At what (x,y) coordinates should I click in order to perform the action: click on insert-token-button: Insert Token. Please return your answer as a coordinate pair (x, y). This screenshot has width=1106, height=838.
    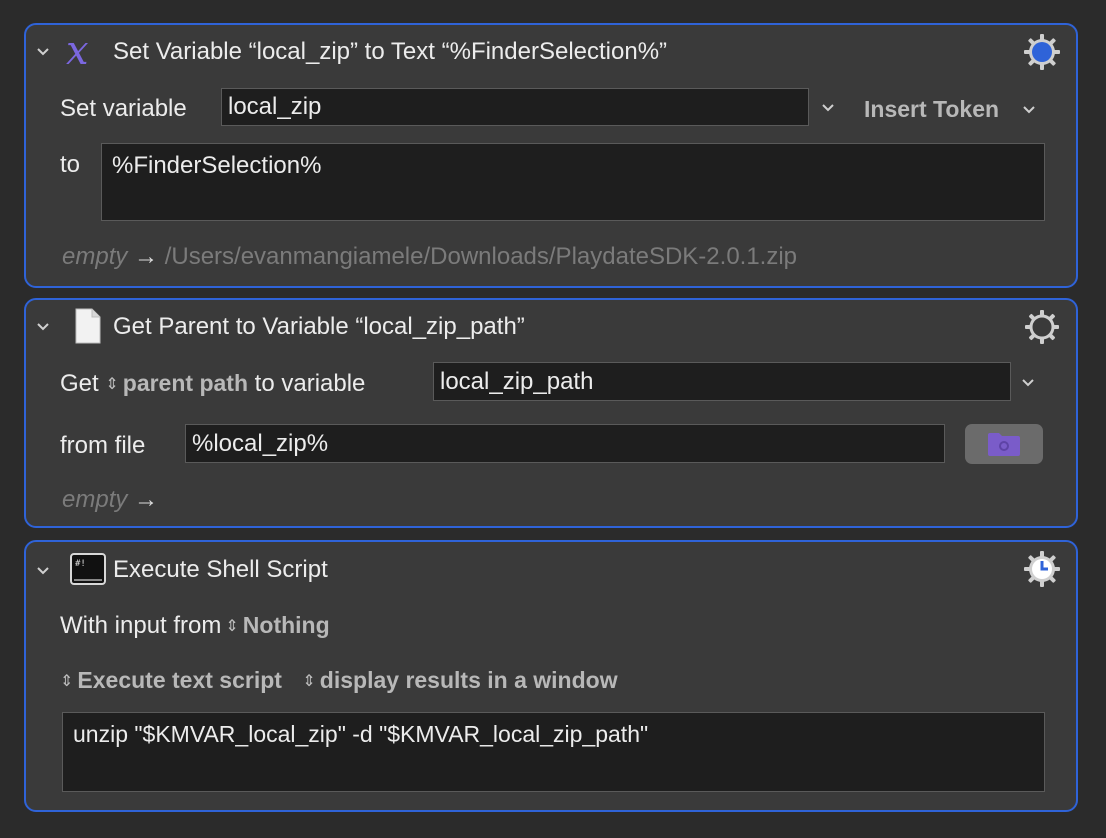
    Looking at the image, I should click on (931, 109).